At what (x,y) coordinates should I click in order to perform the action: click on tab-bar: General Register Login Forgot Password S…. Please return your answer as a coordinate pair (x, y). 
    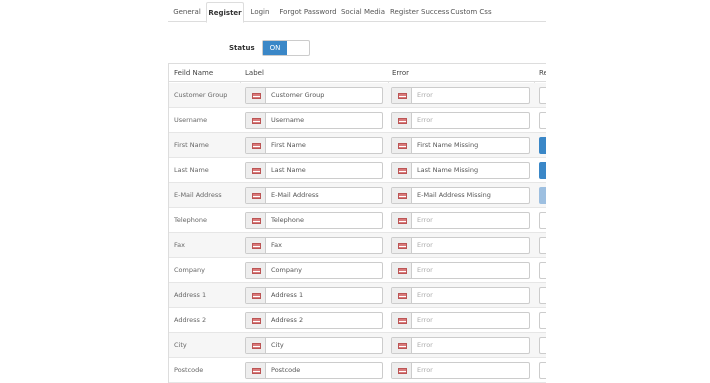
    Looking at the image, I should click on (357, 12).